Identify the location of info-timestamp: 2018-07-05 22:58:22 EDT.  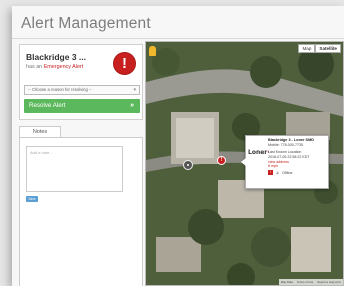
(289, 157).